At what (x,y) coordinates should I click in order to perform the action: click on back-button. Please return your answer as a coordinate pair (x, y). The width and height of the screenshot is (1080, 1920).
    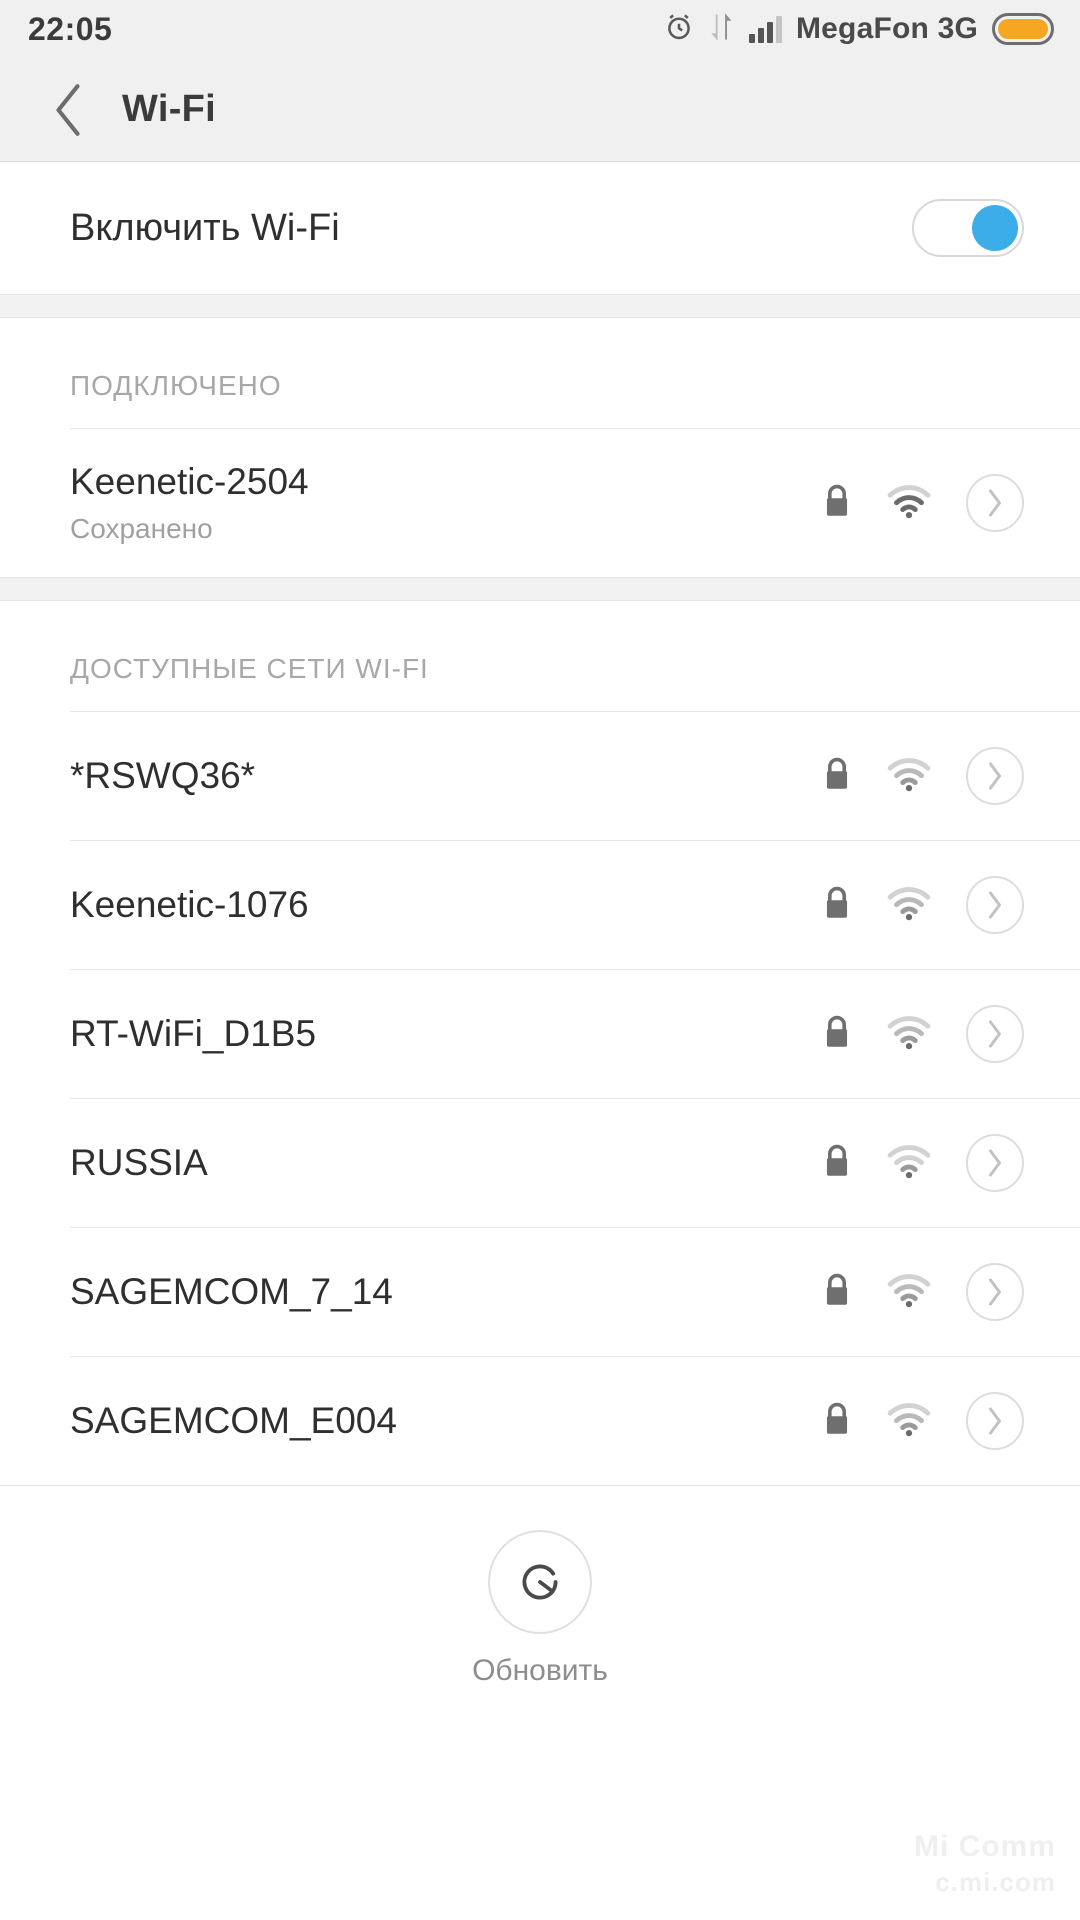
    Looking at the image, I should click on (68, 110).